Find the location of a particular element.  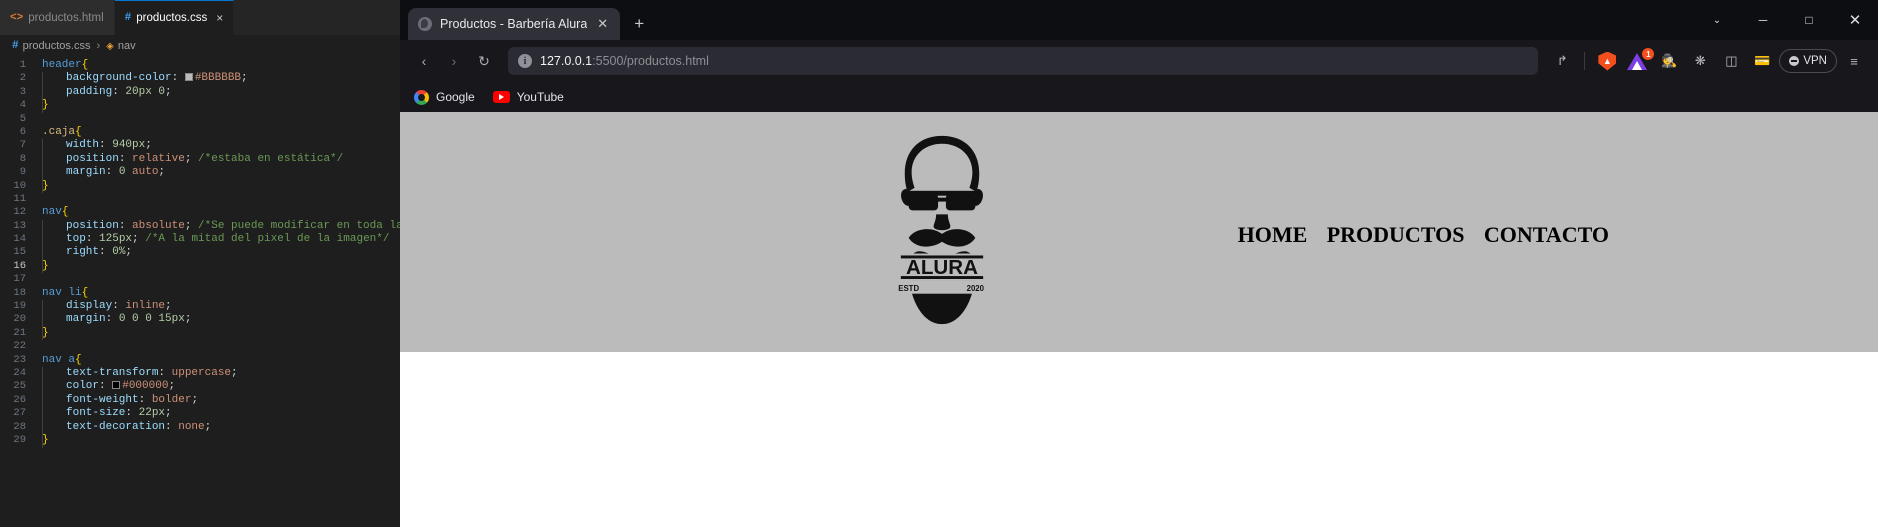

breadcrumb-file: productos.css is located at coordinates (57, 46).